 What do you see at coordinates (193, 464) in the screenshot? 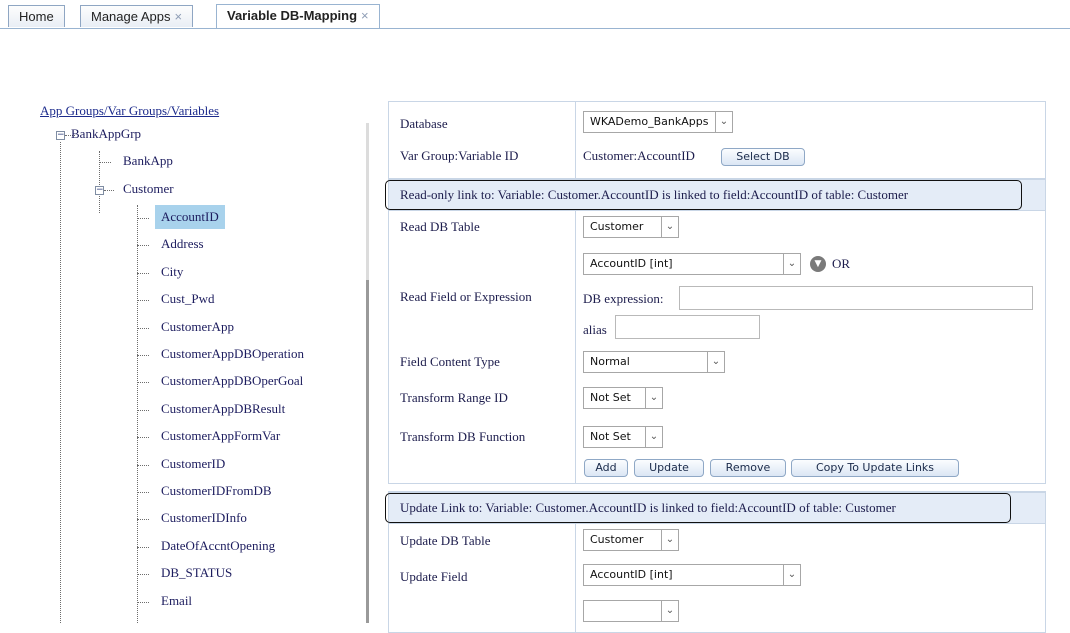
I see `tree-node-variable: CustomerID` at bounding box center [193, 464].